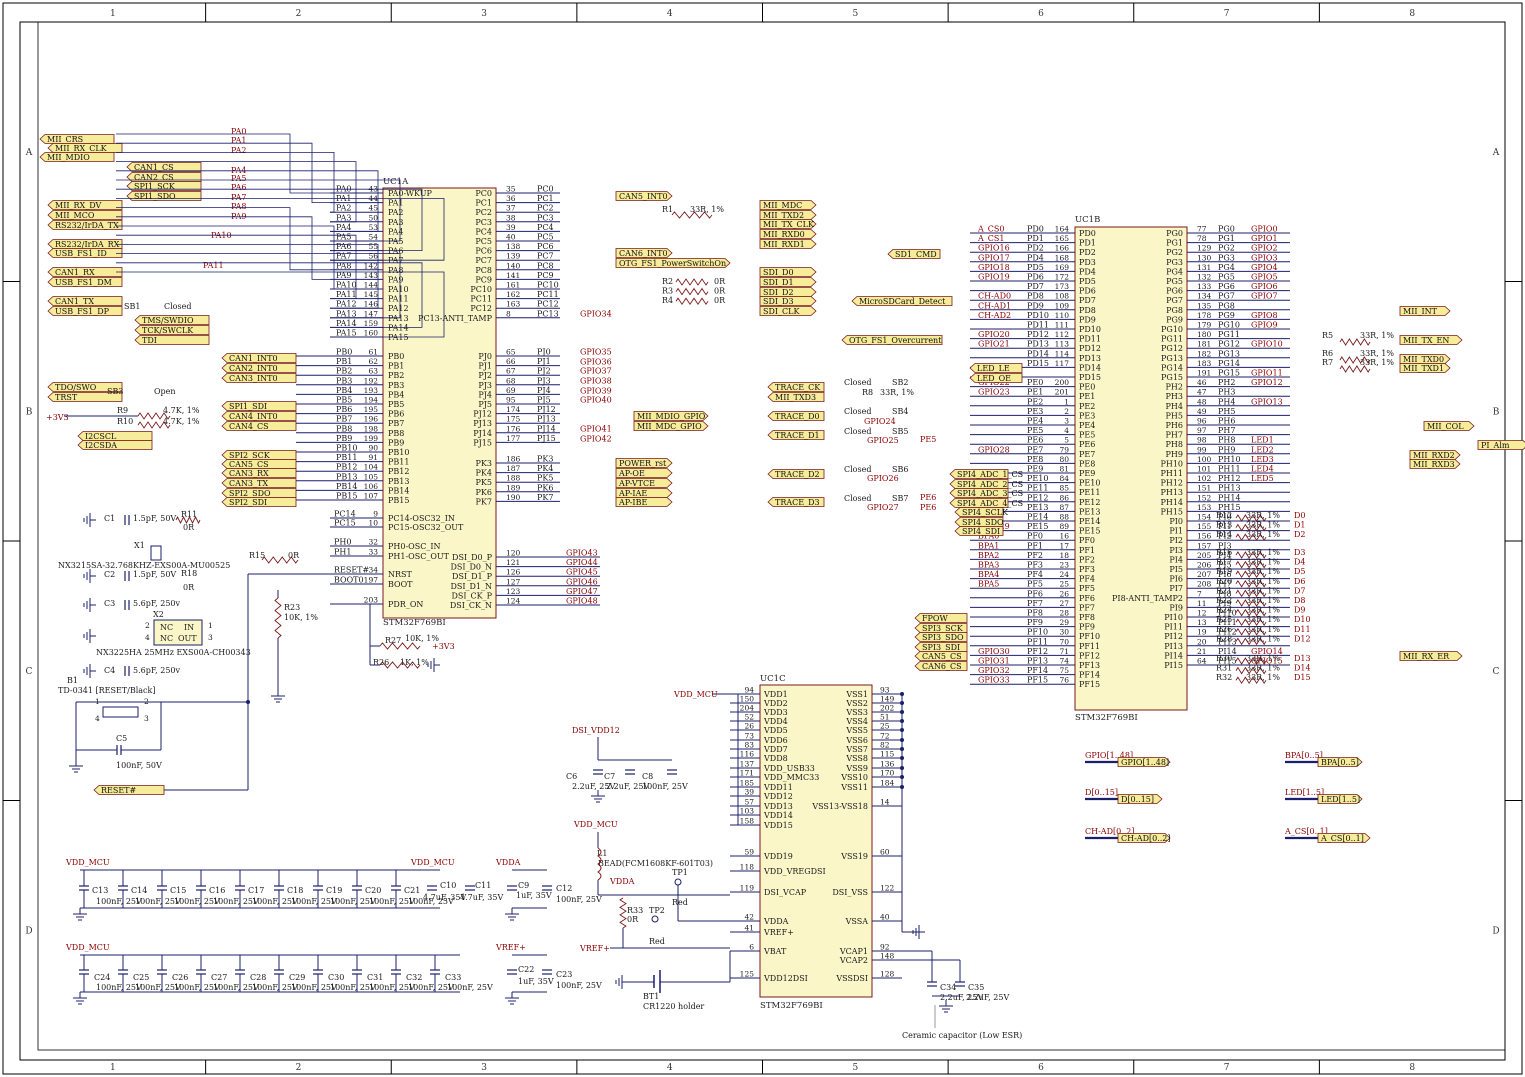 Image resolution: width=1525 pixels, height=1077 pixels. Describe the element at coordinates (856, 768) in the screenshot. I see `uc1c-right-name: VSS9` at that location.